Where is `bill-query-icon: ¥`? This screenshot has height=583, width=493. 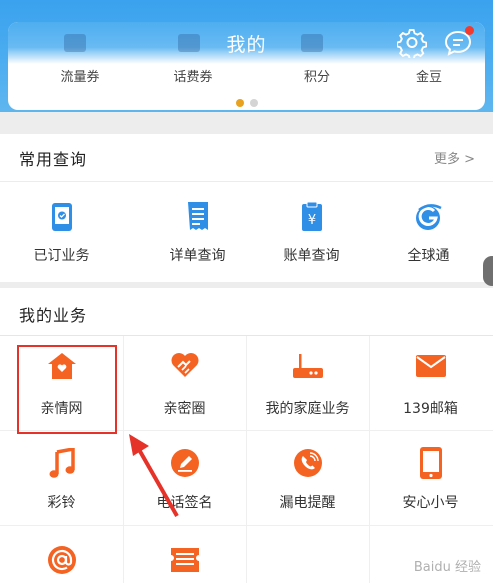 bill-query-icon: ¥ is located at coordinates (311, 216).